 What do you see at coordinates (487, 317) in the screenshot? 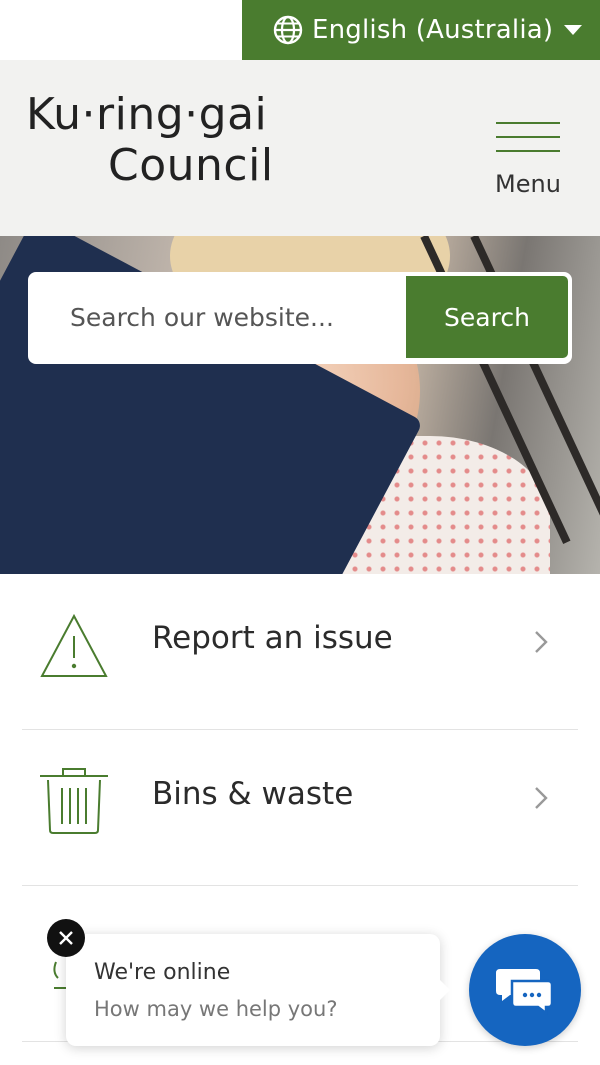
I see `search-button: Search` at bounding box center [487, 317].